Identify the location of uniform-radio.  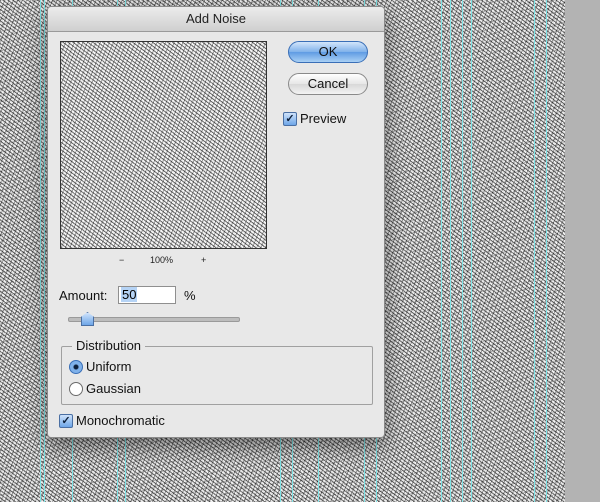
(76, 367).